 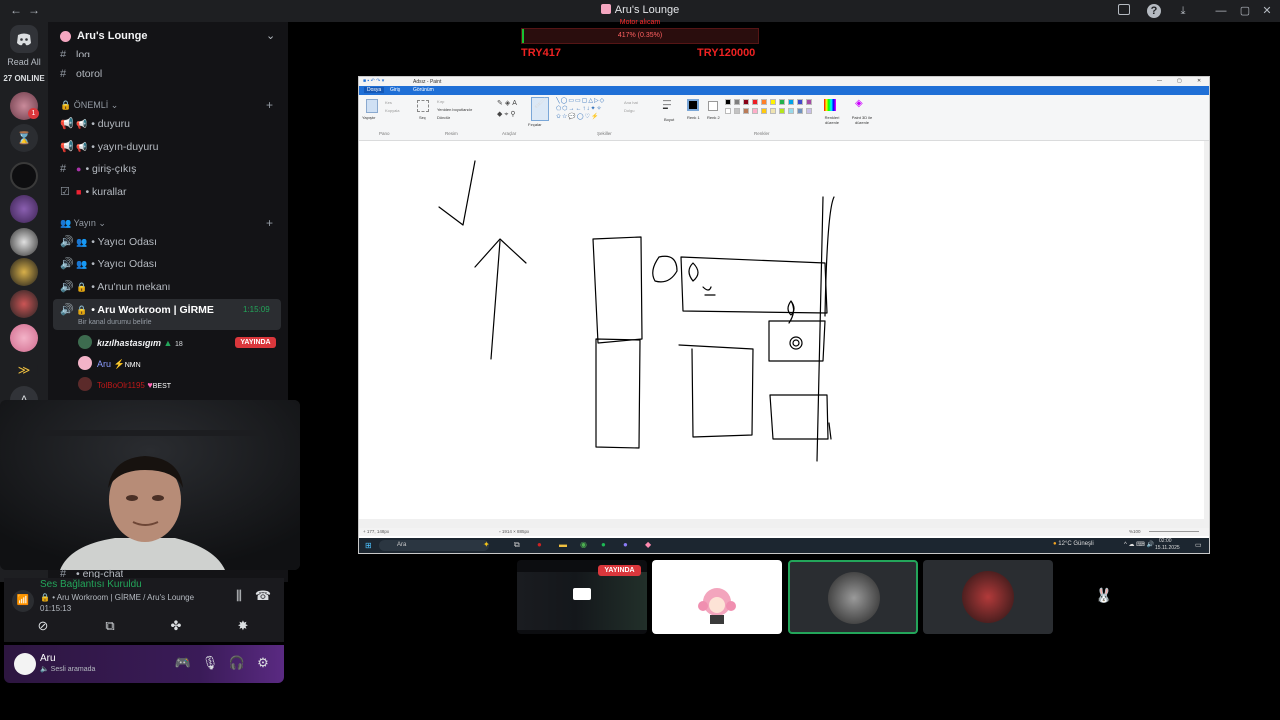 I want to click on channel-giris-cikis: # ● • giriş-çıkış, so click(x=98, y=172).